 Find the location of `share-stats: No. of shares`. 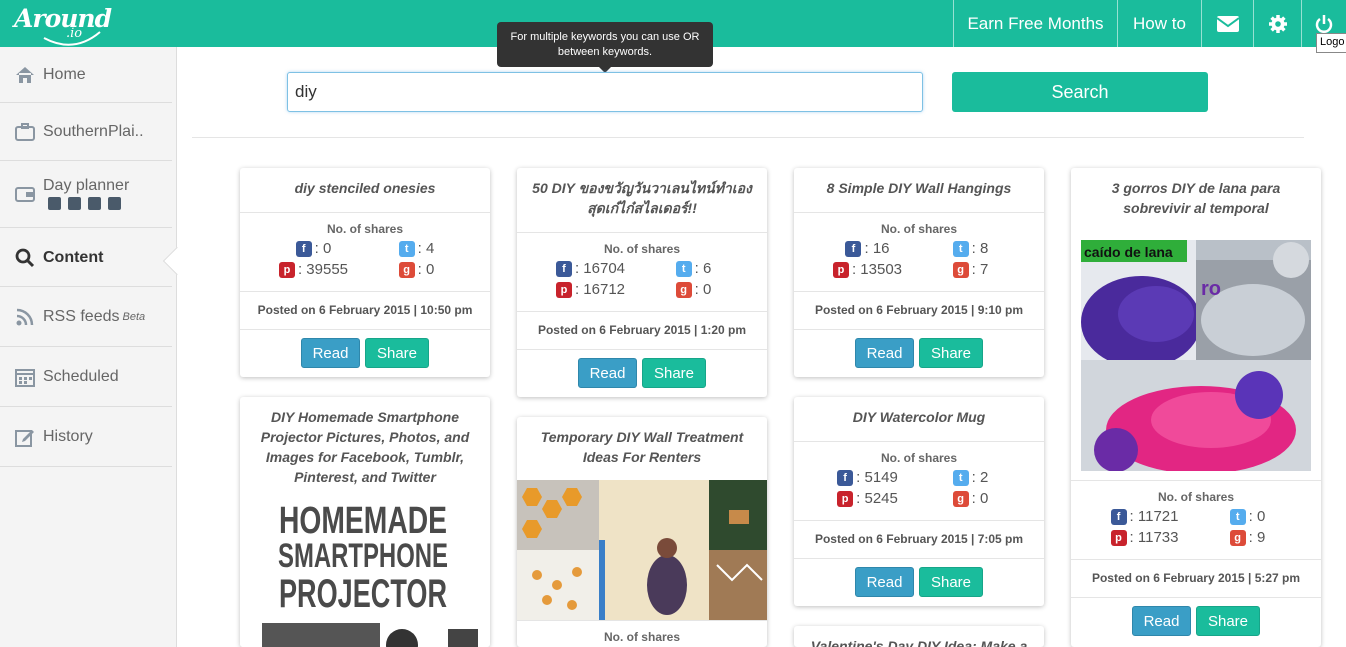

share-stats: No. of shares is located at coordinates (642, 633).